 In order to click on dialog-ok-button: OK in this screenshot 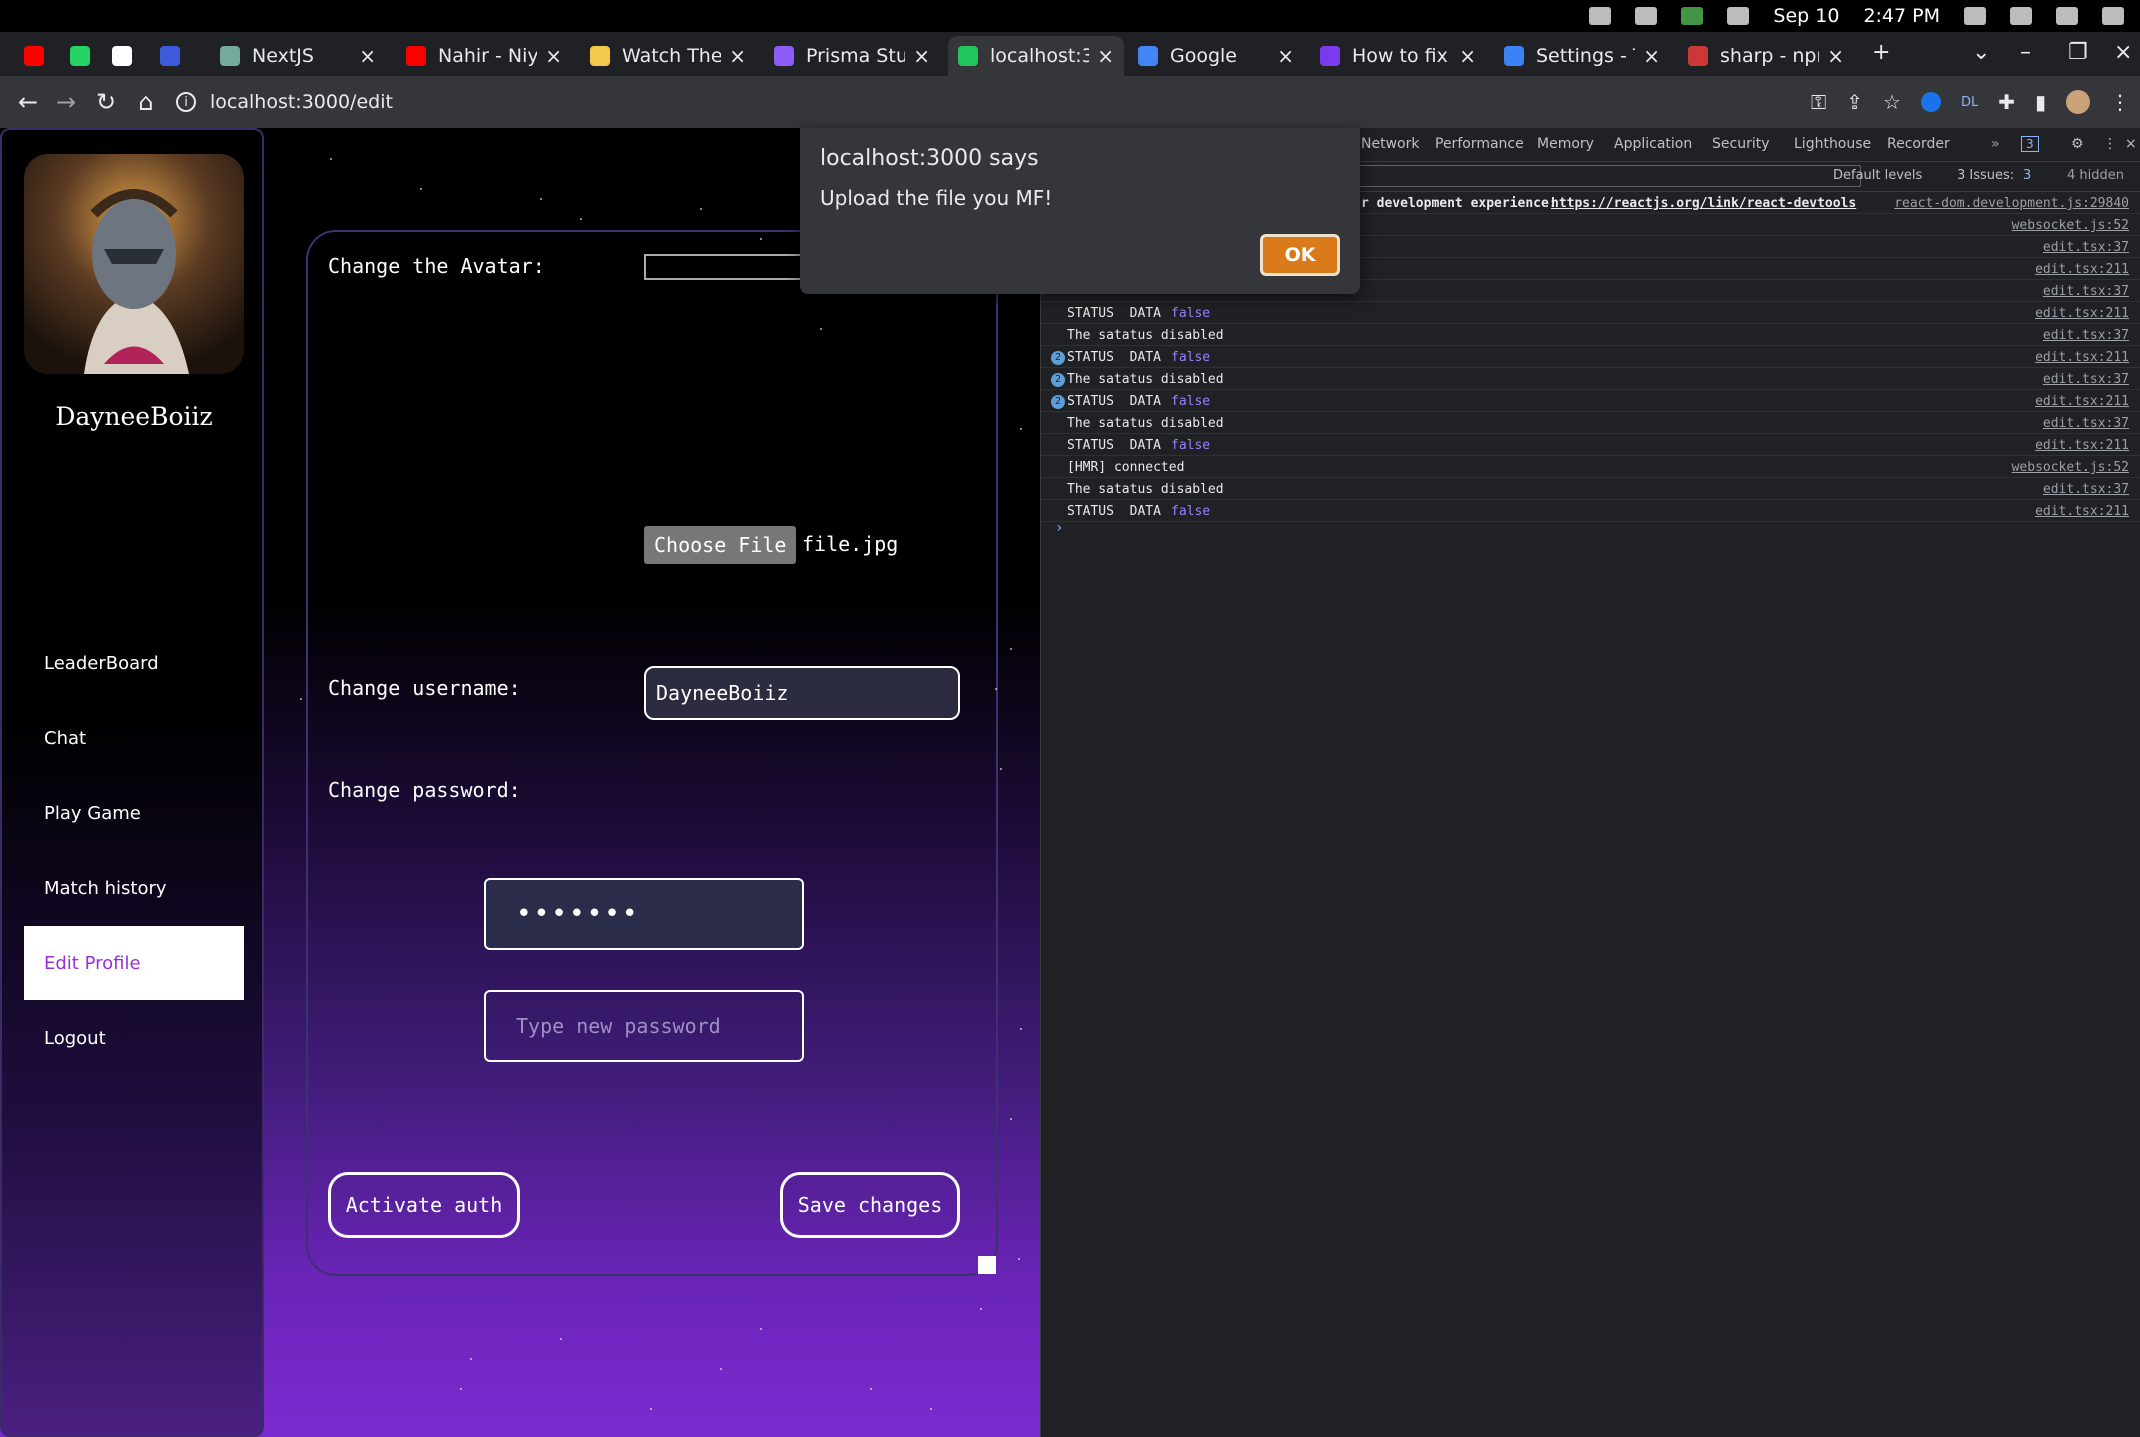, I will do `click(1300, 255)`.